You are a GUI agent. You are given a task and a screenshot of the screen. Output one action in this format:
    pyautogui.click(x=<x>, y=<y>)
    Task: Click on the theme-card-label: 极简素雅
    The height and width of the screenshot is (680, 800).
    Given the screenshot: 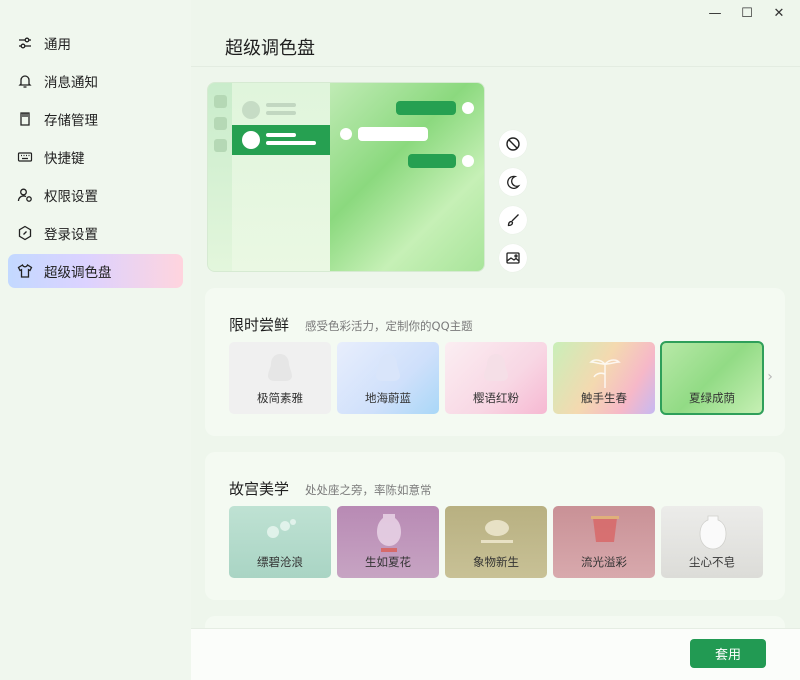 What is the action you would take?
    pyautogui.click(x=280, y=398)
    